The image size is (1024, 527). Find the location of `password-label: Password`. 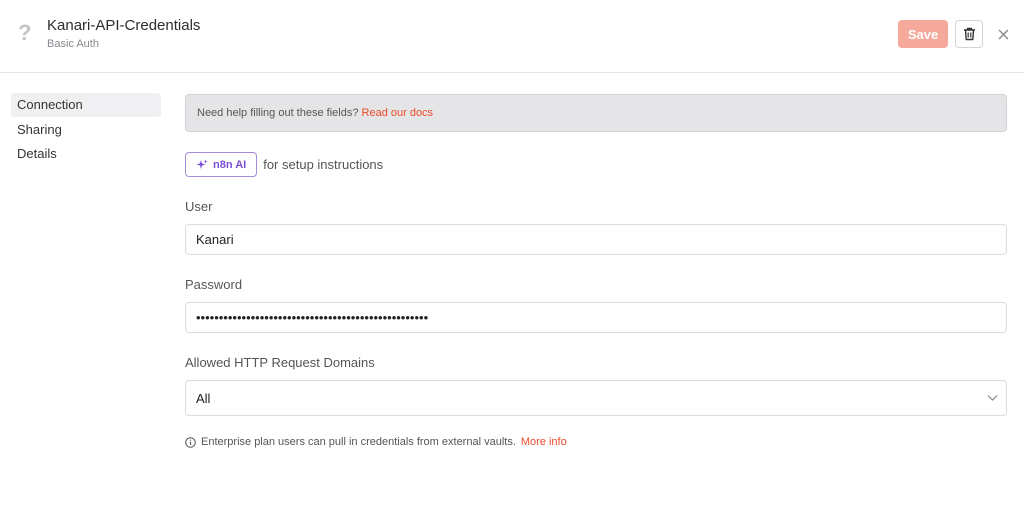

password-label: Password is located at coordinates (214, 284).